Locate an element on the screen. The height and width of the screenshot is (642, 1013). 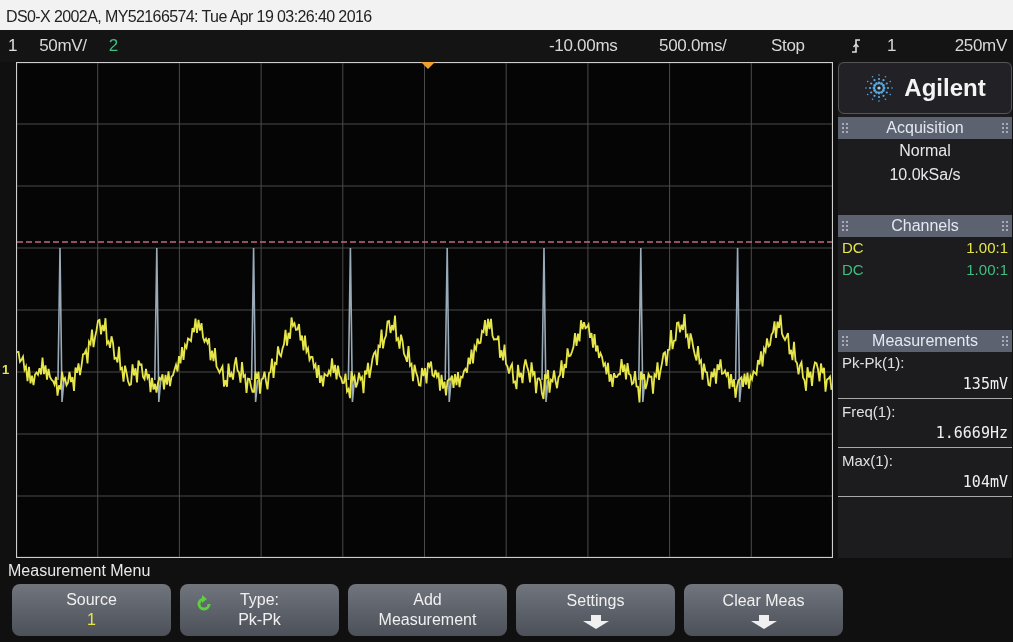
timebase-value: 500.0ms/ is located at coordinates (693, 46).